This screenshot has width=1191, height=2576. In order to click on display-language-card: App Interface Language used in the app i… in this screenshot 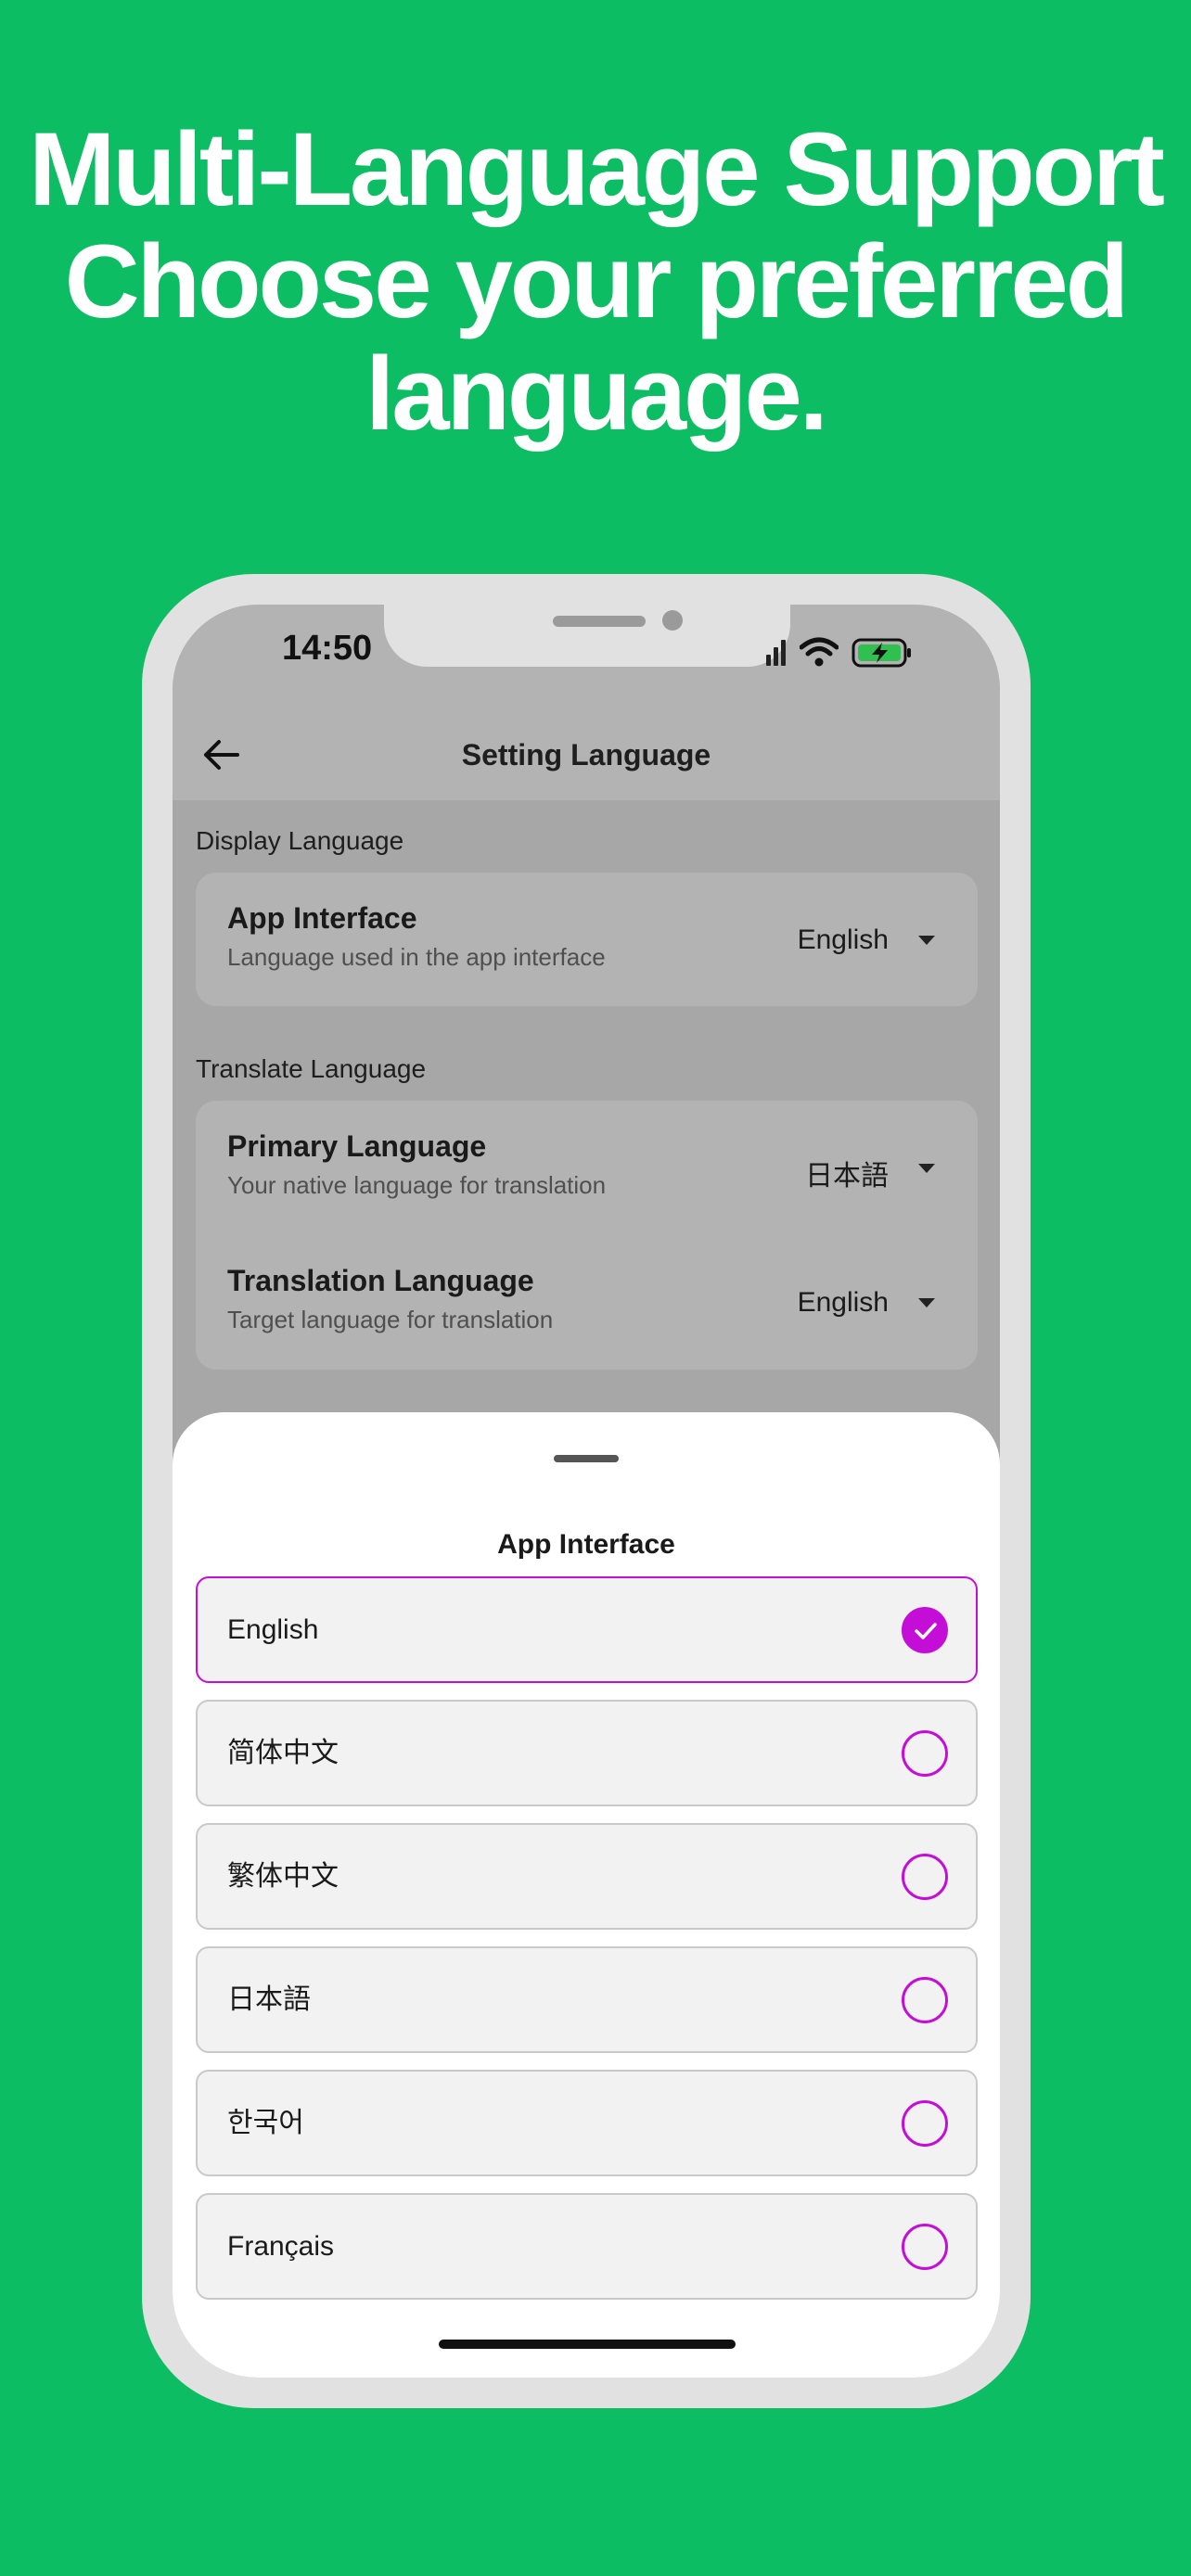, I will do `click(587, 940)`.